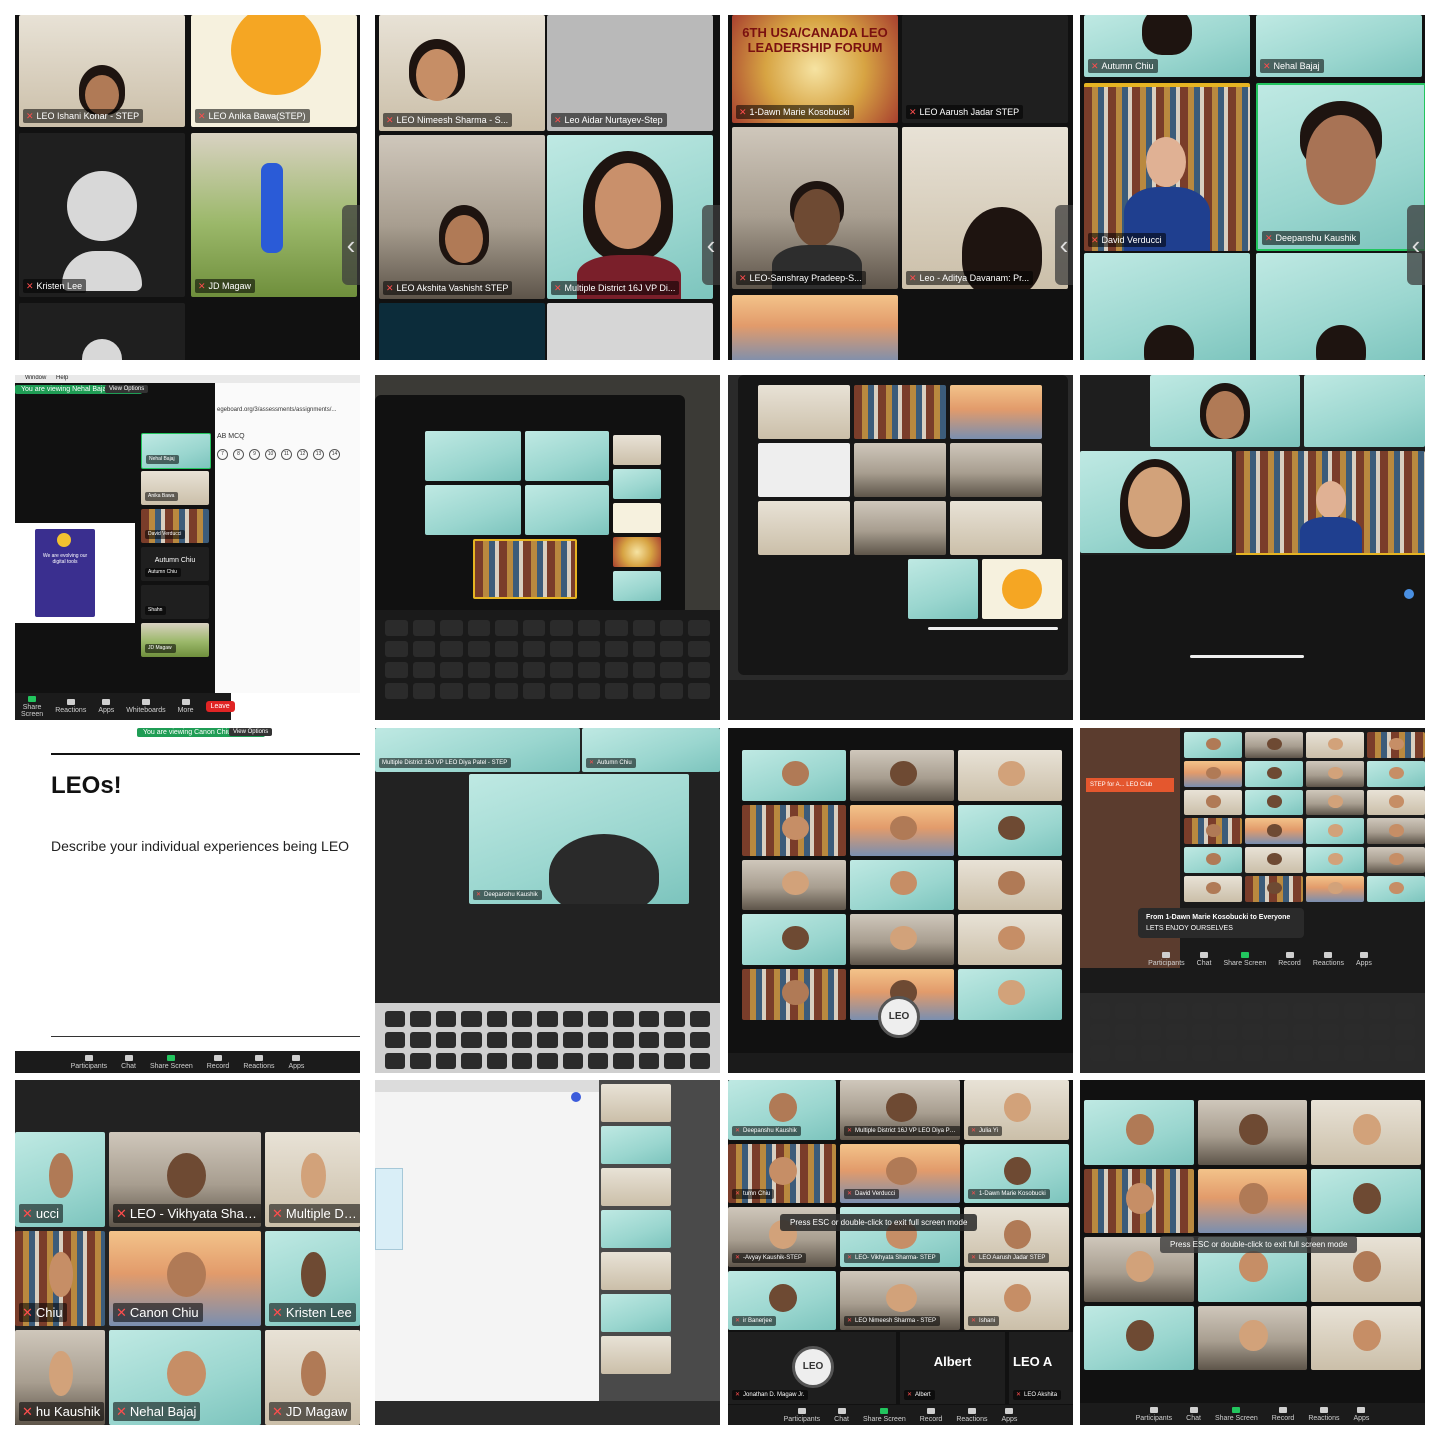  What do you see at coordinates (1016, 1110) in the screenshot?
I see `video-cell: ✕ Julia Yi` at bounding box center [1016, 1110].